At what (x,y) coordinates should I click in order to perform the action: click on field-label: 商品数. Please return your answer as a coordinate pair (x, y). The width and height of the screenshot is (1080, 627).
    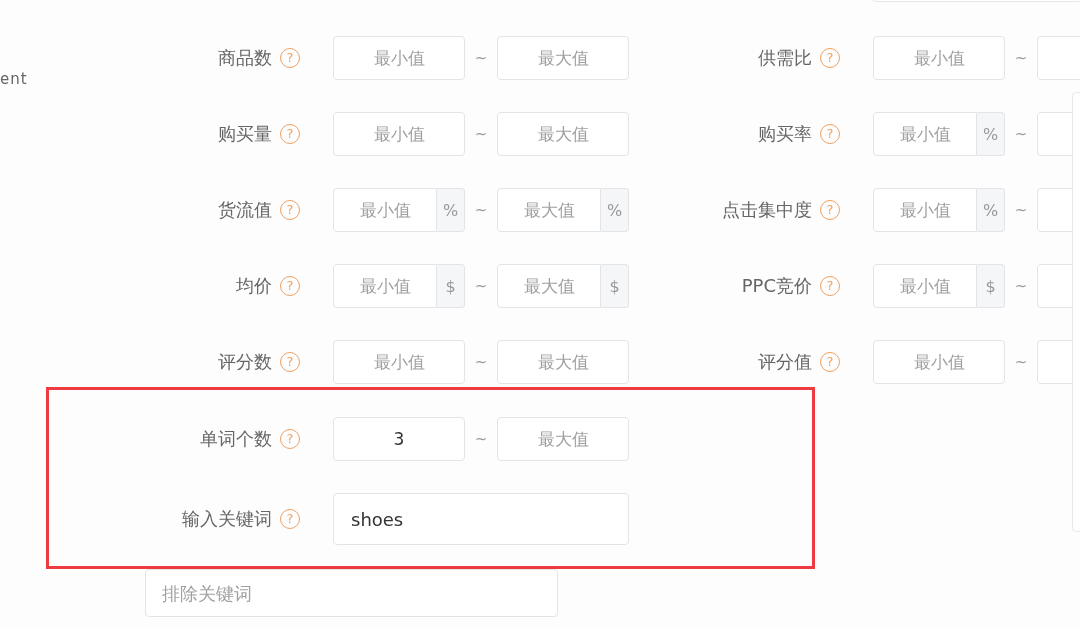
    Looking at the image, I should click on (244, 58).